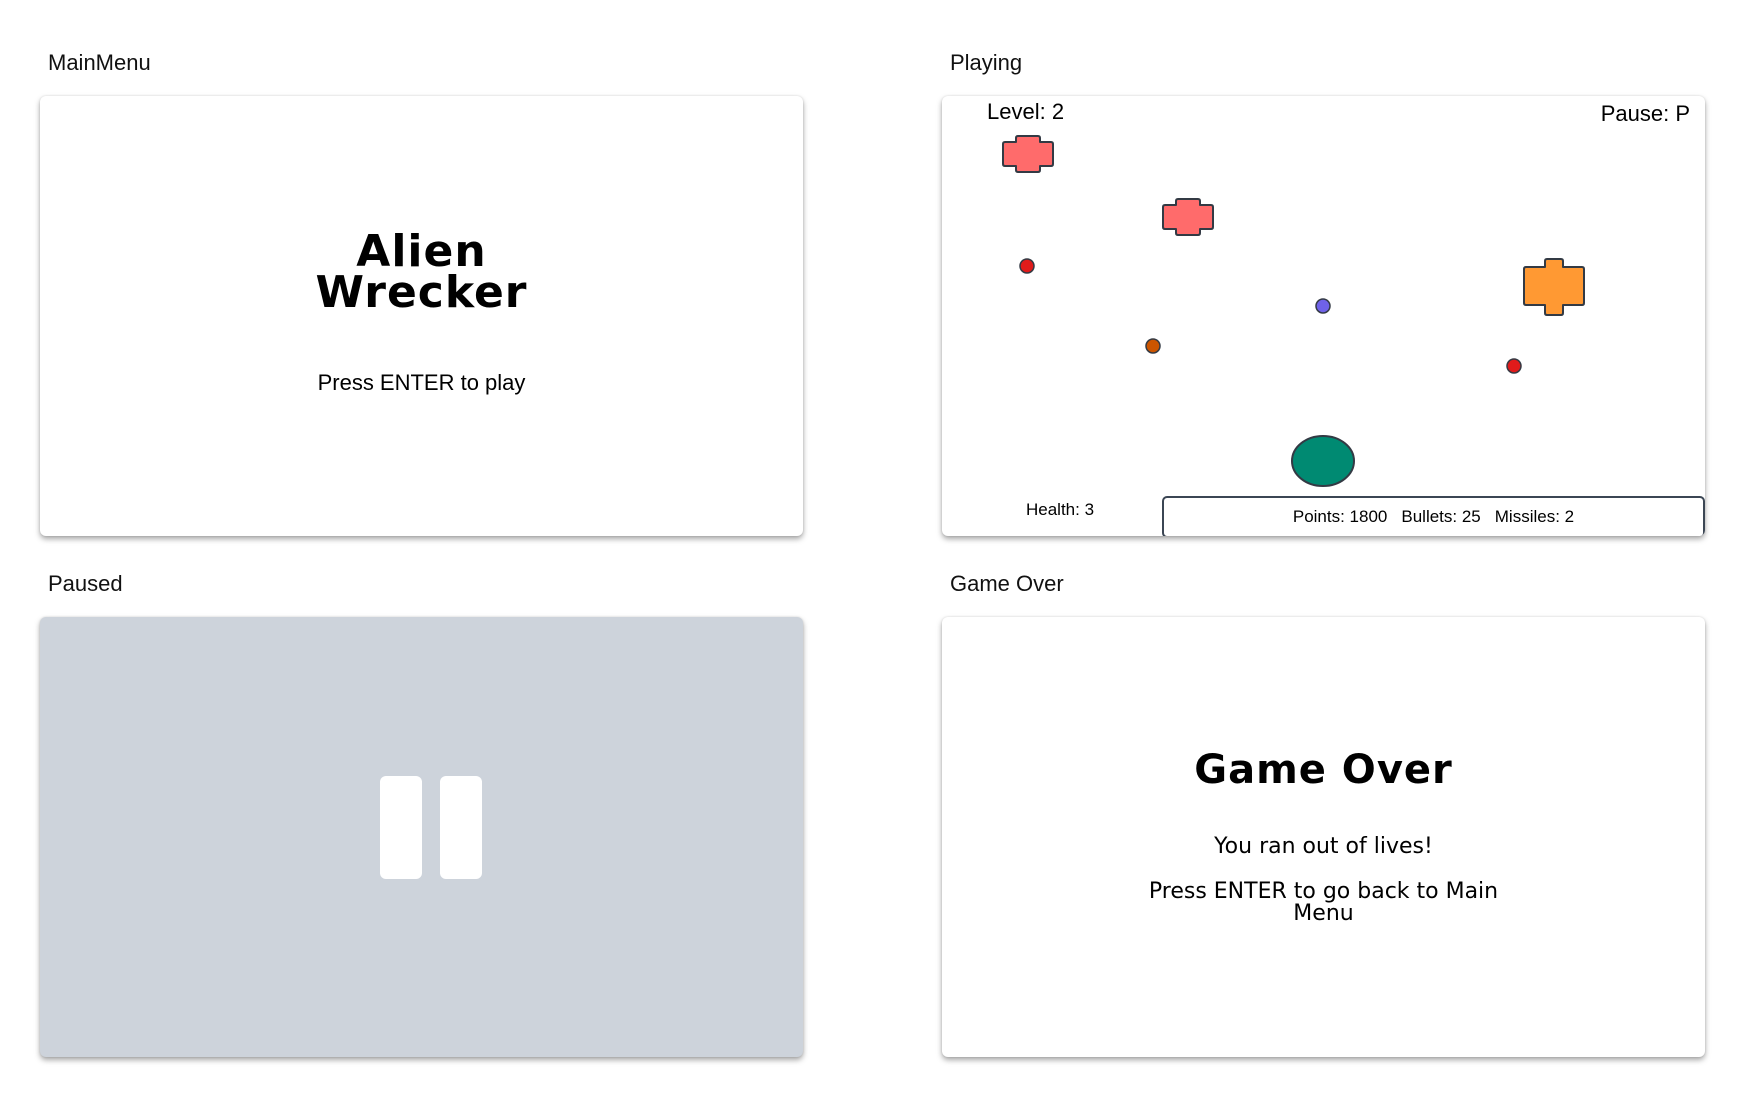  Describe the element at coordinates (1026, 111) in the screenshot. I see `level-indicator: Level: 2` at that location.